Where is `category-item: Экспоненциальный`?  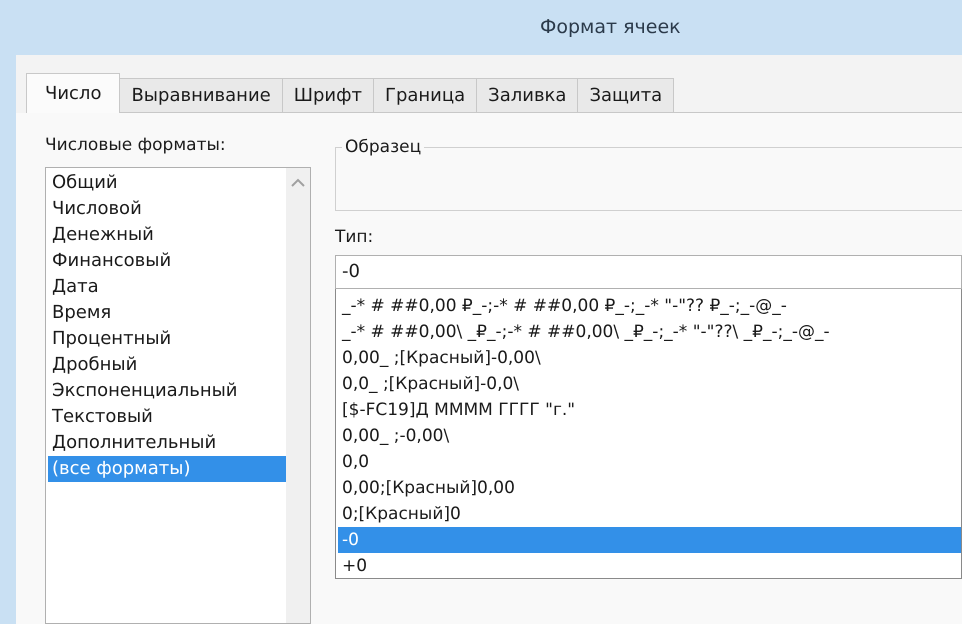
category-item: Экспоненциальный is located at coordinates (167, 391).